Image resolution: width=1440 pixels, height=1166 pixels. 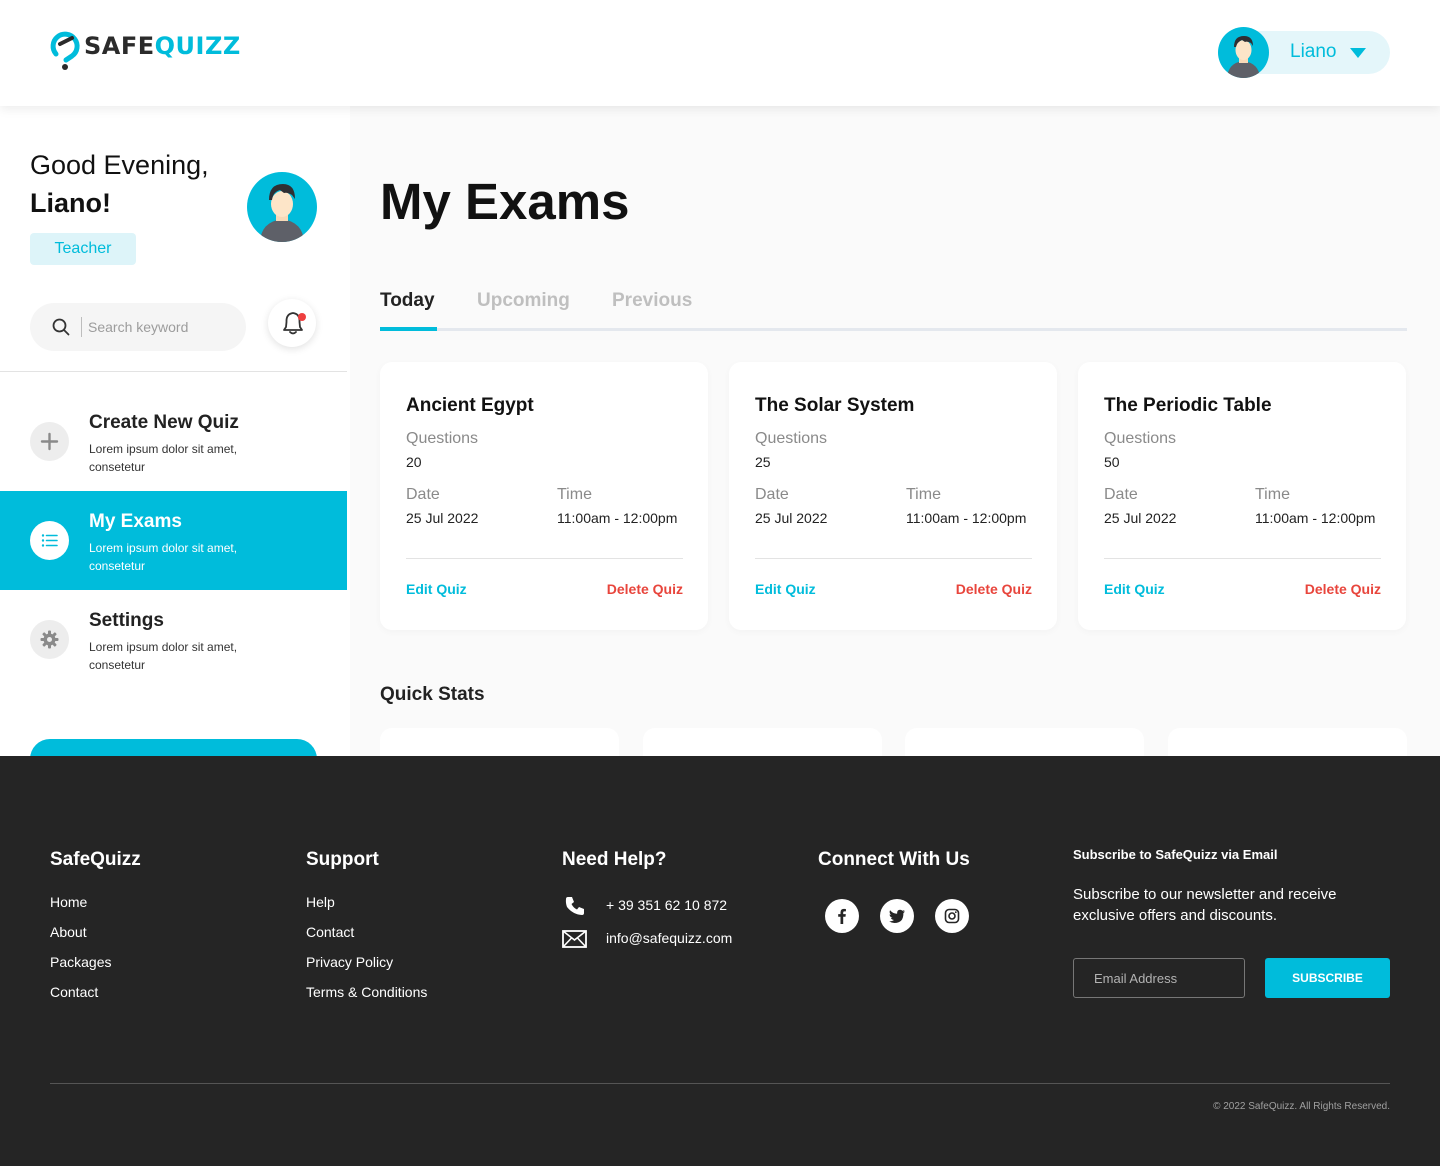 What do you see at coordinates (720, 53) in the screenshot?
I see `top-header: SAFEQUIZZ Liano` at bounding box center [720, 53].